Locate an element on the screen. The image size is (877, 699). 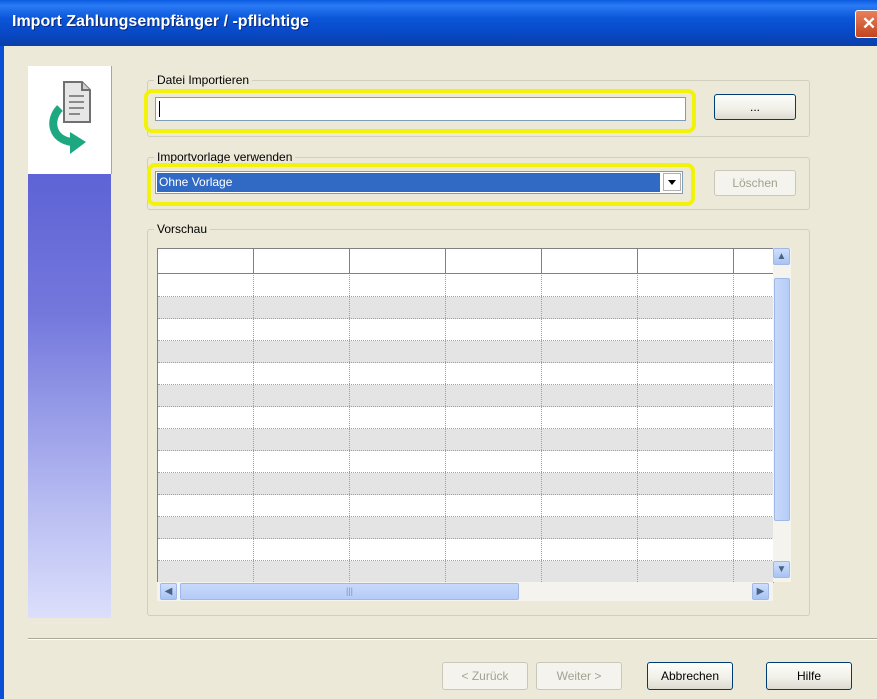
horizontal-scrollbar: ◀ ||| ▶ is located at coordinates (465, 591).